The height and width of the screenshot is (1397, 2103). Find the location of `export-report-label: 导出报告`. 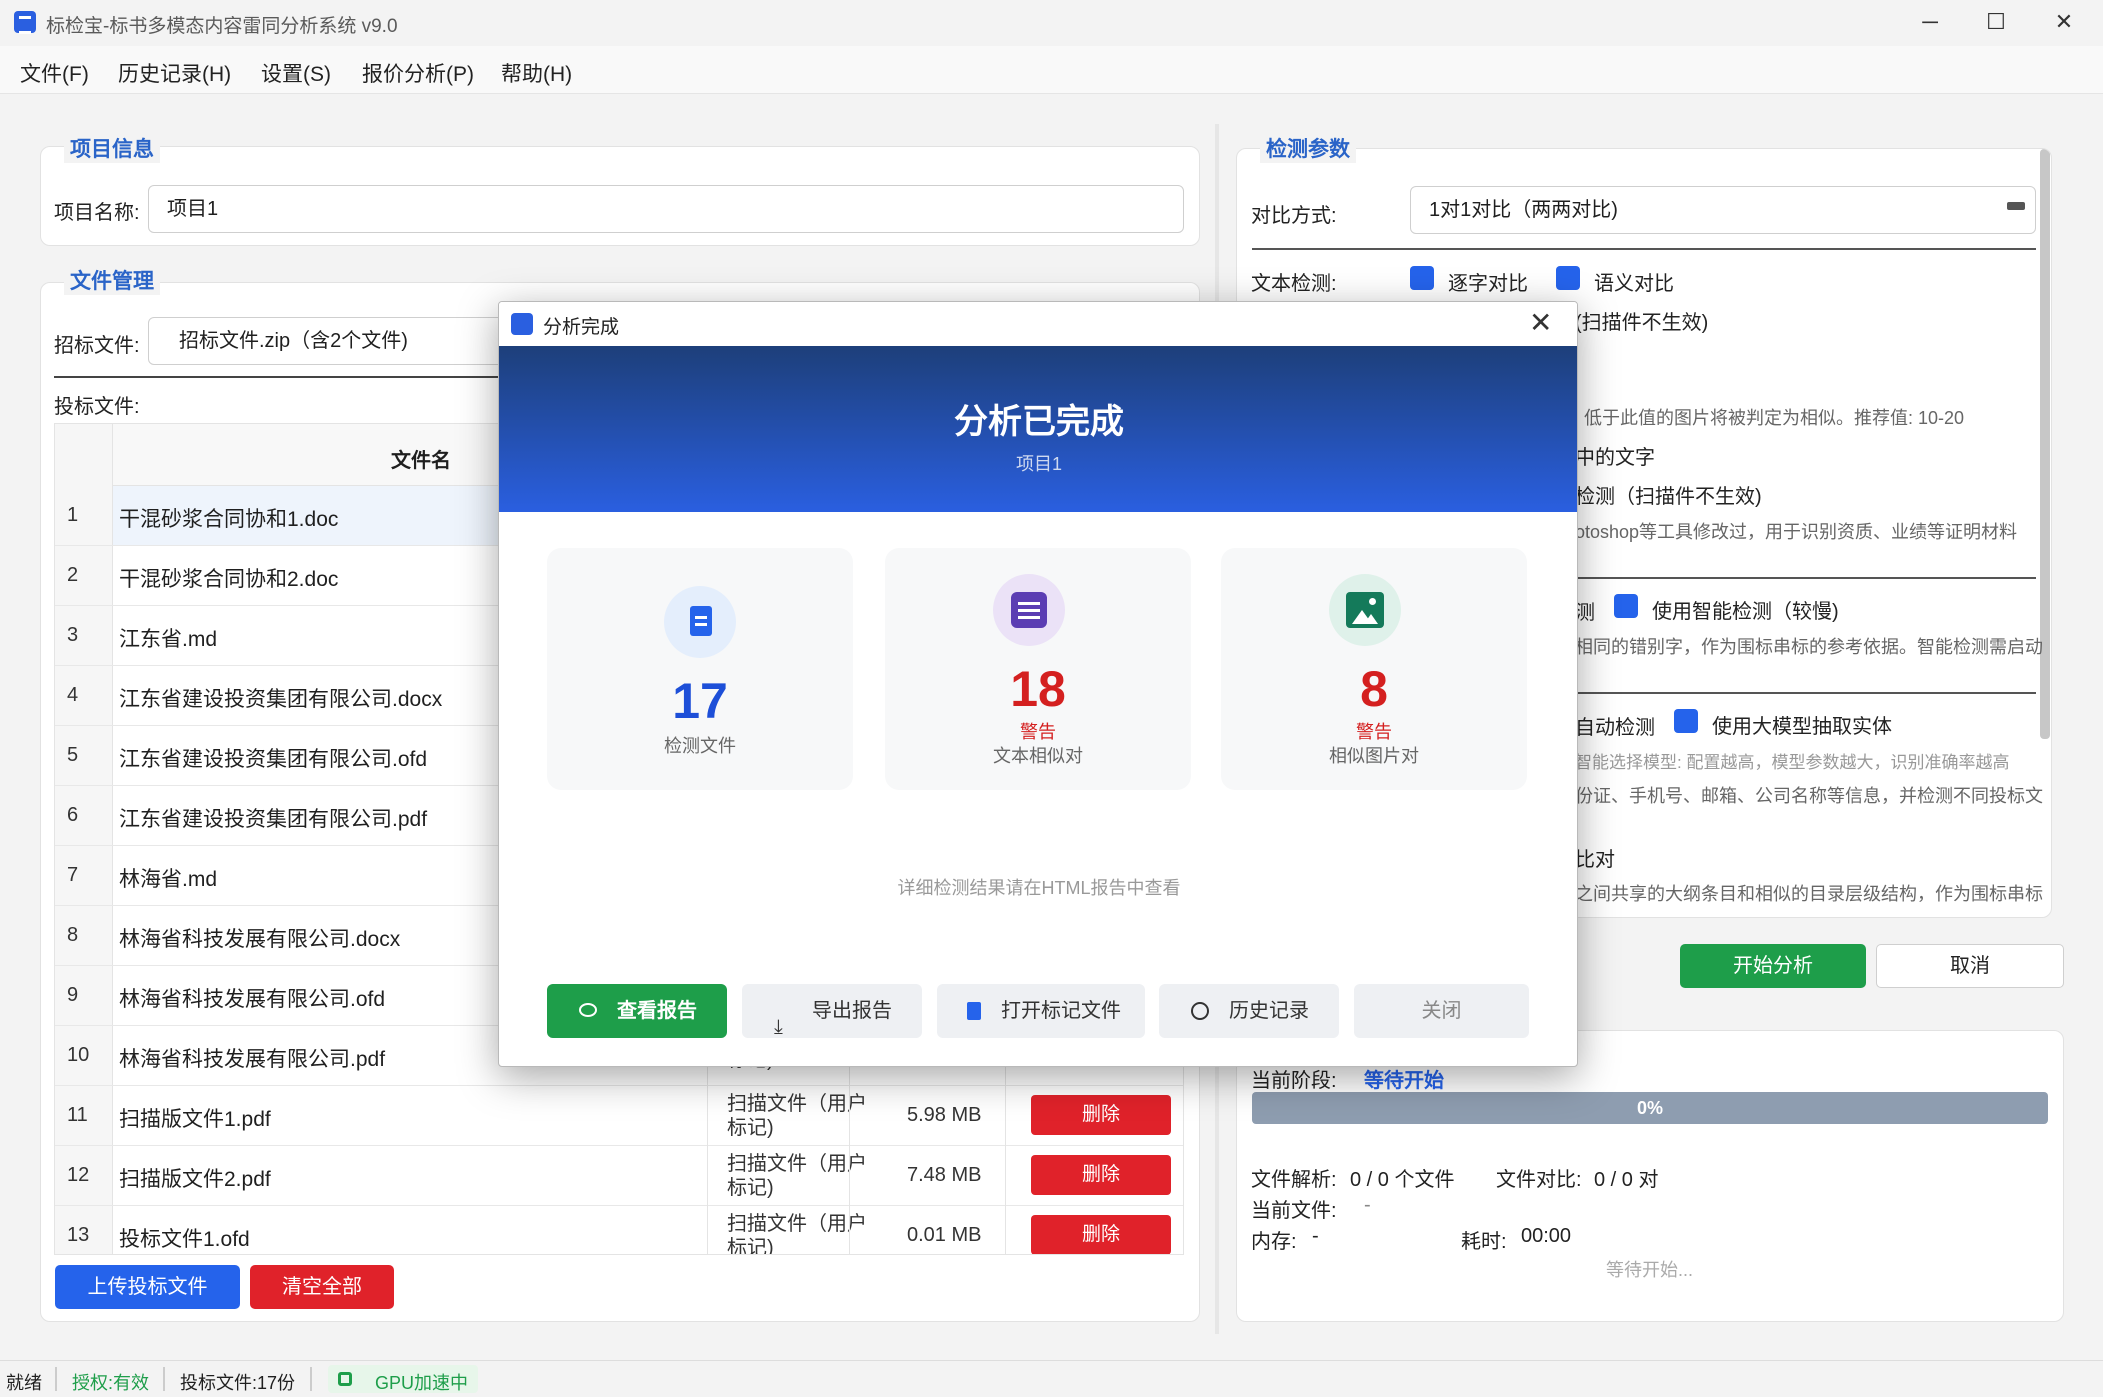

export-report-label: 导出报告 is located at coordinates (852, 1011).